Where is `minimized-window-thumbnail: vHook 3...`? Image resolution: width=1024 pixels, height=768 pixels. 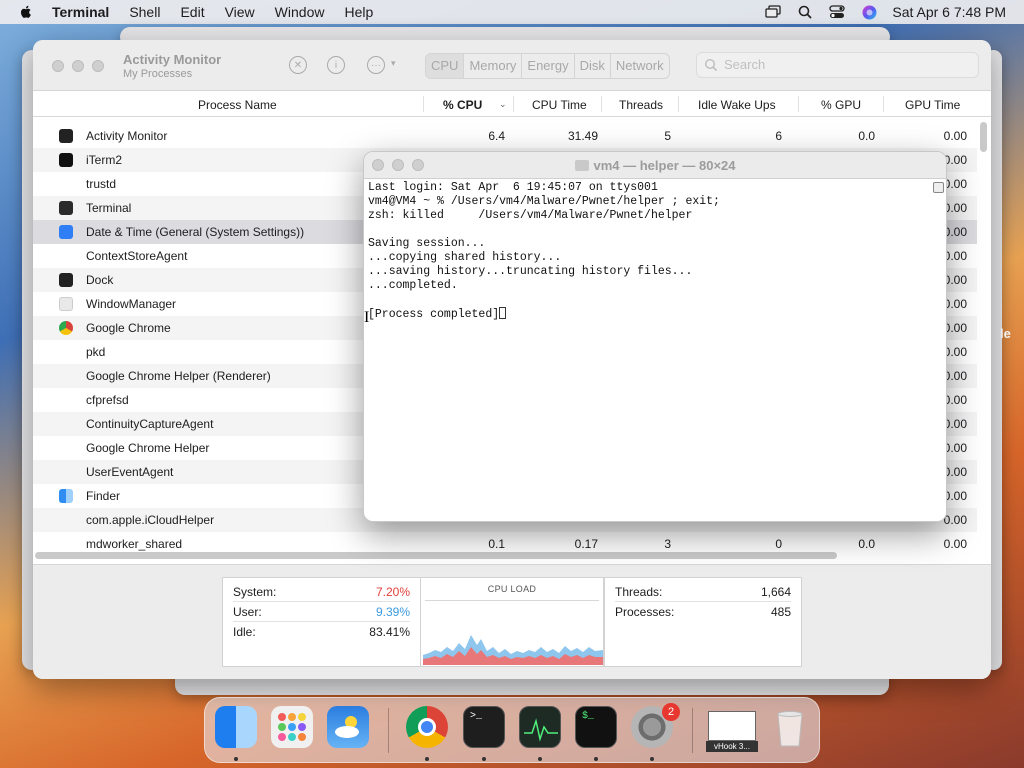
minimized-window-thumbnail: vHook 3... is located at coordinates (732, 730).